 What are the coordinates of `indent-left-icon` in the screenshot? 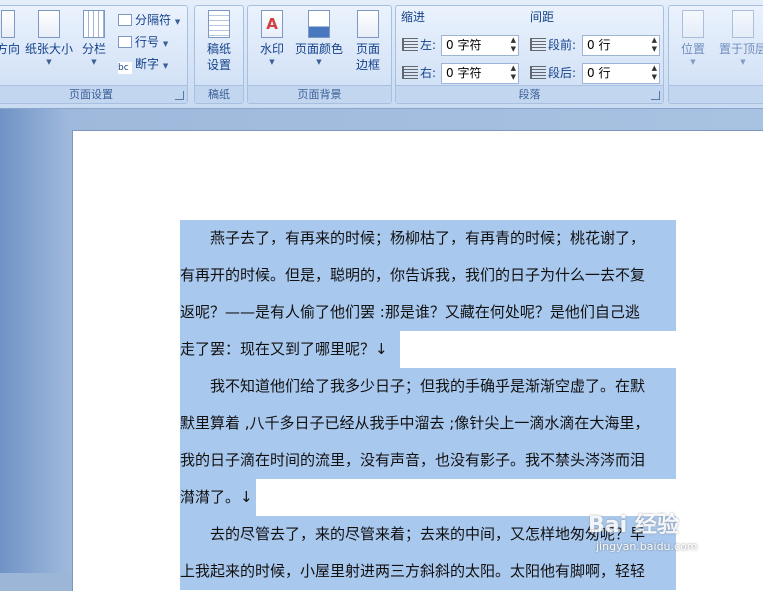 It's located at (410, 44).